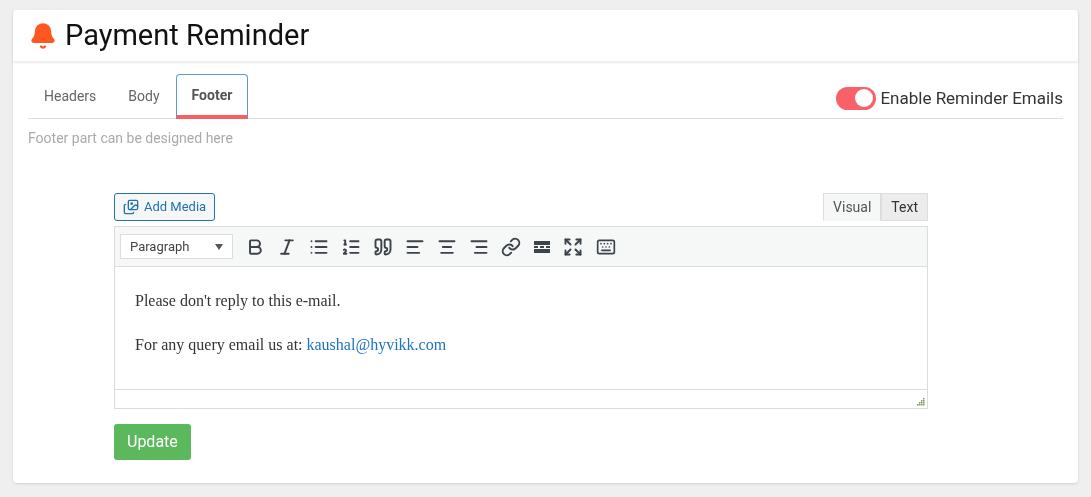 Image resolution: width=1091 pixels, height=497 pixels. Describe the element at coordinates (971, 98) in the screenshot. I see `toggle-label: Enable Reminder Emails` at that location.